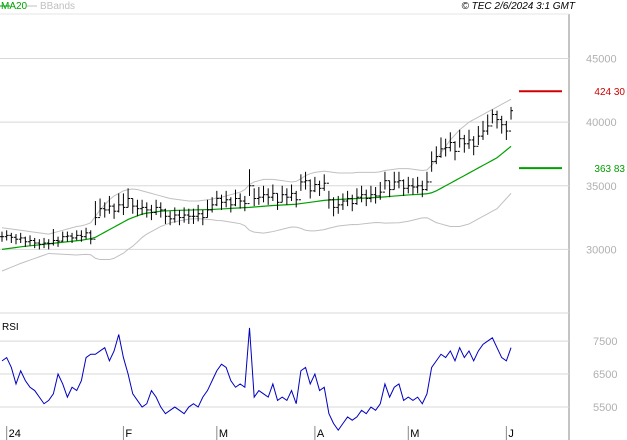 Image resolution: width=627 pixels, height=440 pixels. I want to click on x-tick-label: F, so click(128, 434).